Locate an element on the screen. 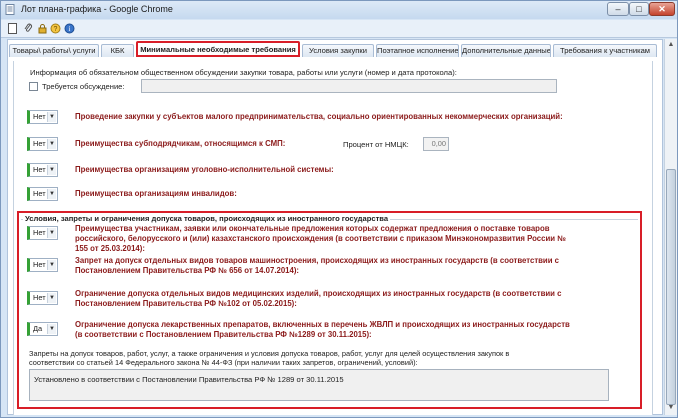 This screenshot has height=418, width=678. discussion-required-checkbox is located at coordinates (33, 86).